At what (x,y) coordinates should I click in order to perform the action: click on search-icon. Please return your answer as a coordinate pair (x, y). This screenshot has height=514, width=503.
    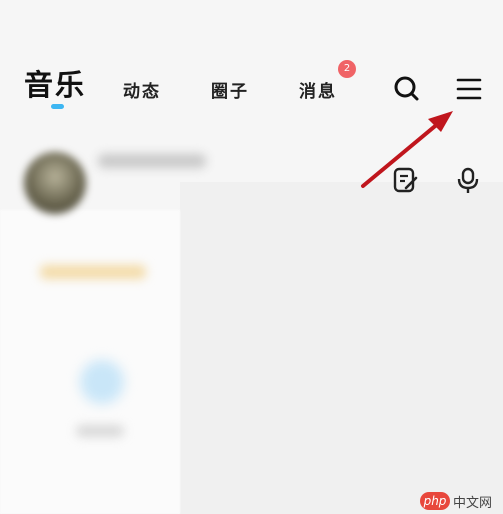
    Looking at the image, I should click on (406, 88).